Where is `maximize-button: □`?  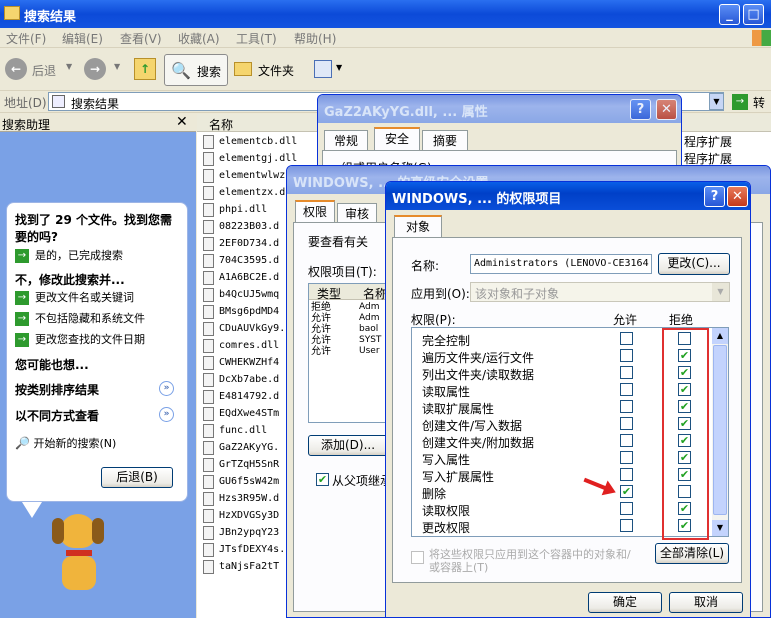 maximize-button: □ is located at coordinates (753, 14).